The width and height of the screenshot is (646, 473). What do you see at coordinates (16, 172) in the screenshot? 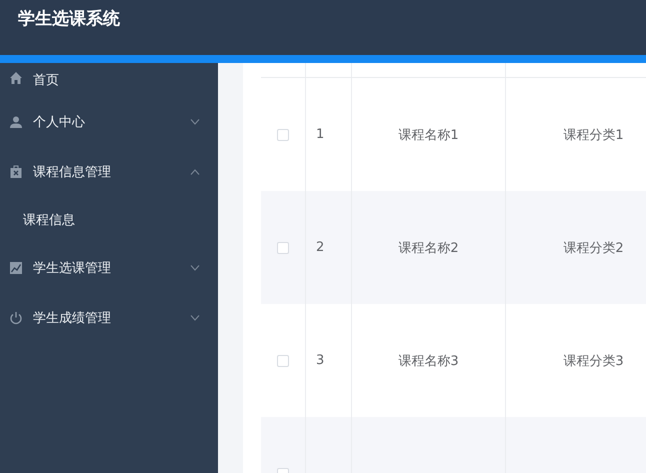
I see `briefcase-icon` at bounding box center [16, 172].